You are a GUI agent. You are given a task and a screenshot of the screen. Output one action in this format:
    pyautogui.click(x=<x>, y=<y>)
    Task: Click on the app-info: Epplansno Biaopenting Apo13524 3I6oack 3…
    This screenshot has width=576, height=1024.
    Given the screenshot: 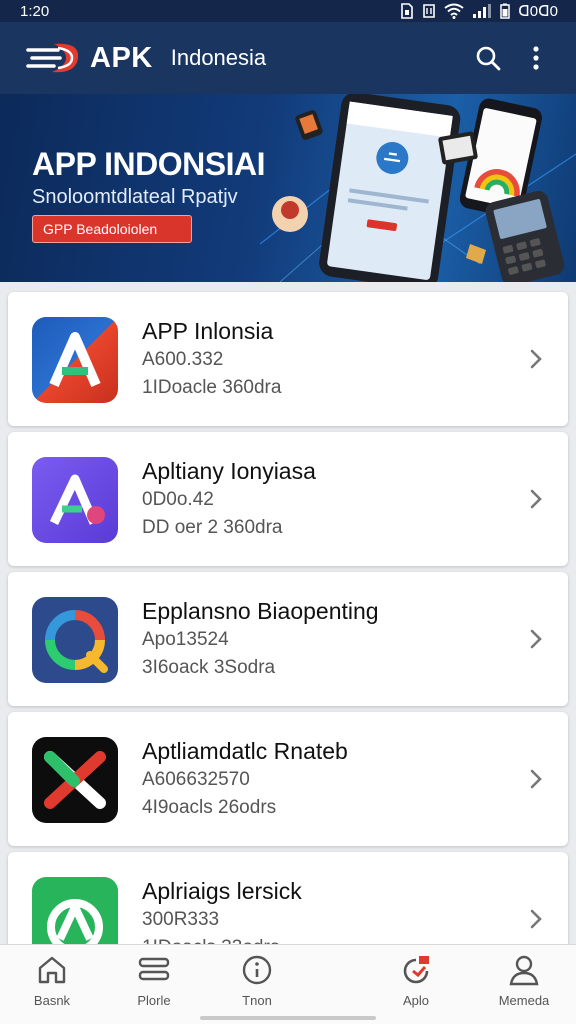 What is the action you would take?
    pyautogui.click(x=260, y=639)
    